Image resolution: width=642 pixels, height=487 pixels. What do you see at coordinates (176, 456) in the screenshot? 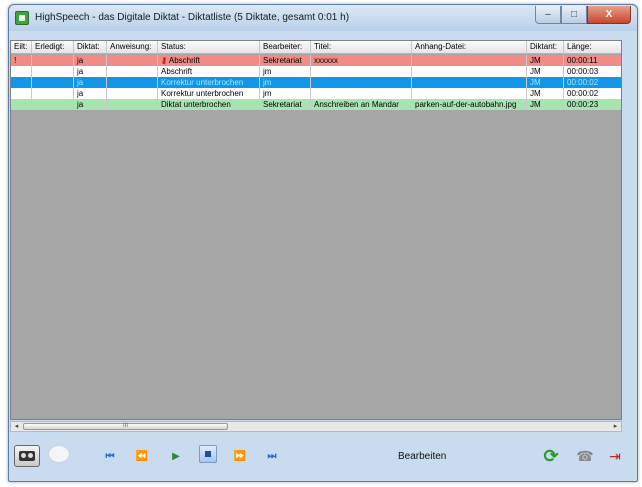
I see `play-icon: ▶` at bounding box center [176, 456].